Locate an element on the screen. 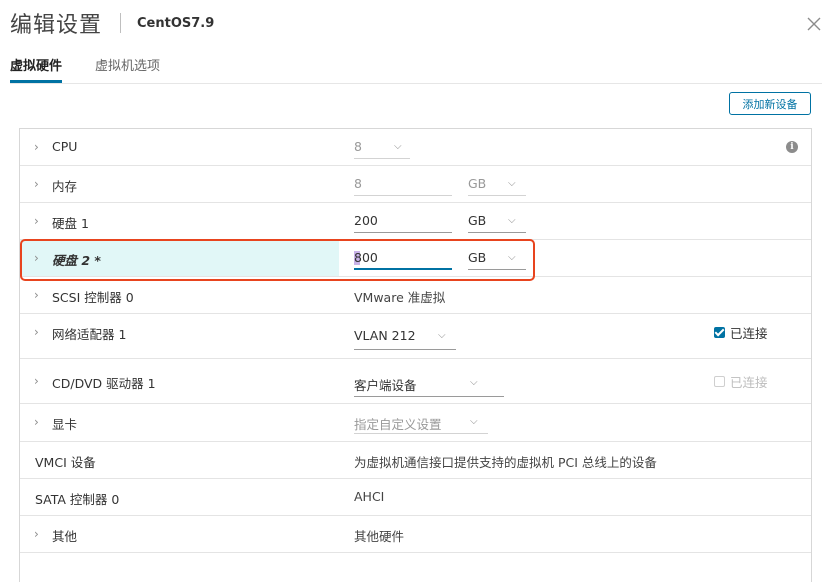 The height and width of the screenshot is (582, 832). hardware-row-disk2: › 硬盘 2 * 800 GB ⌵ is located at coordinates (415, 258).